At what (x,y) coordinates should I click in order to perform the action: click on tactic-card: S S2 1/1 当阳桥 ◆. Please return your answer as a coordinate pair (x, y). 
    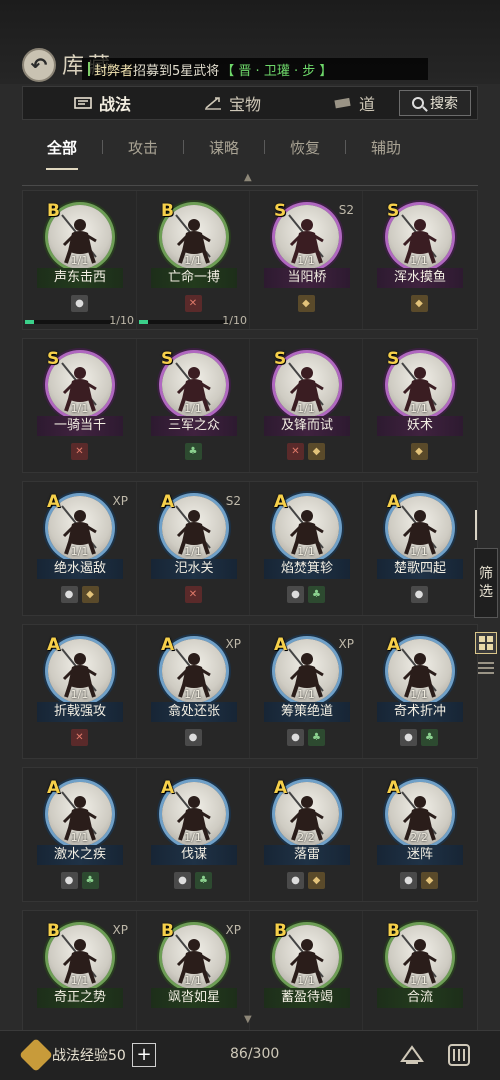
    Looking at the image, I should click on (305, 260).